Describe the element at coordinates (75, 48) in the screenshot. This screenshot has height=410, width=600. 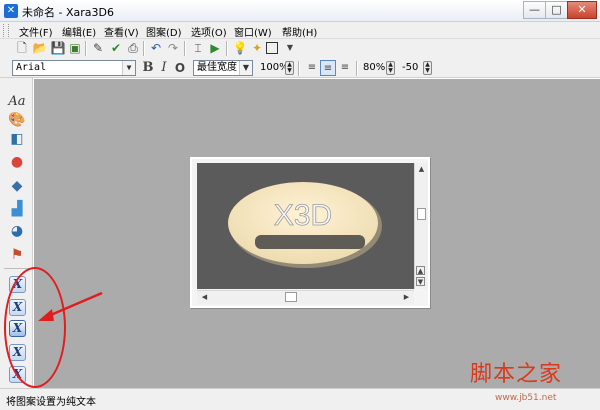
I see `export-icon: ▣` at that location.